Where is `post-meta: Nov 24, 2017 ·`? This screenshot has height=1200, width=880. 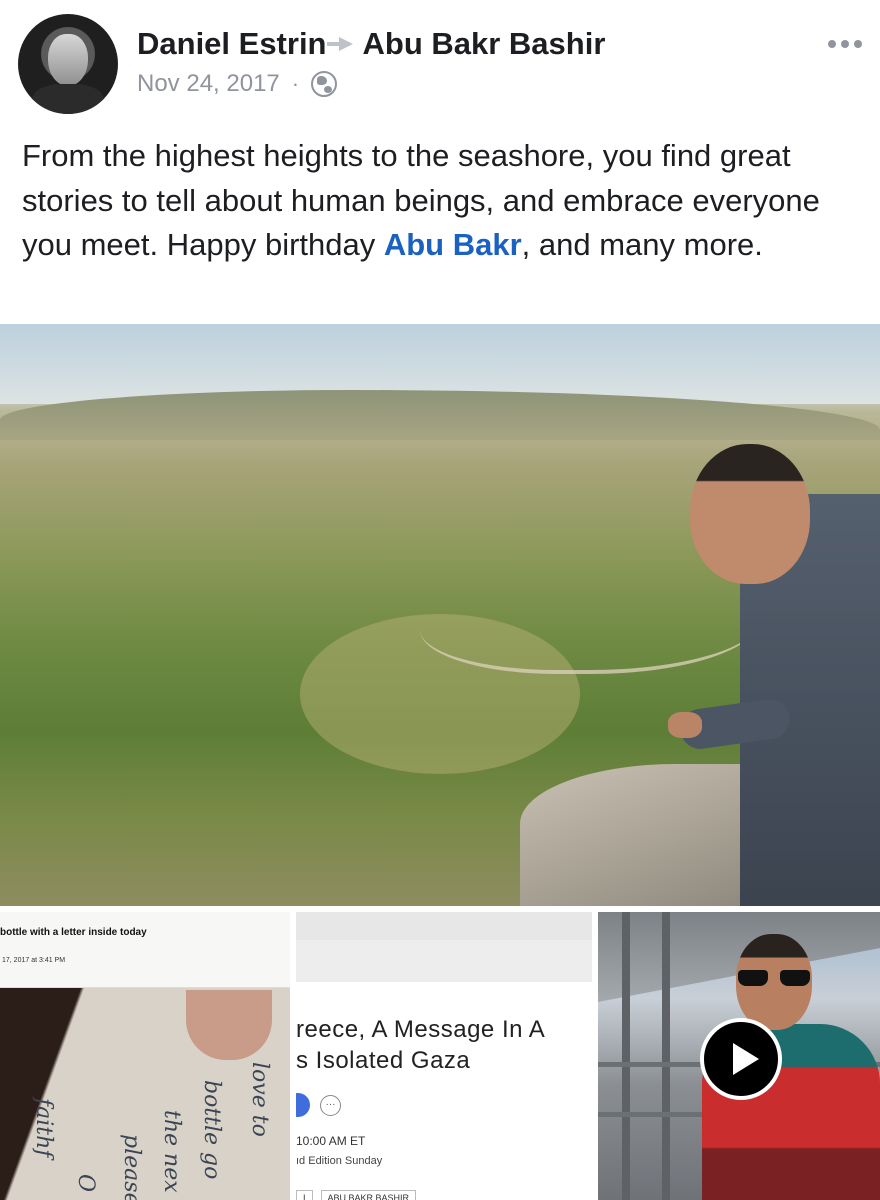 post-meta: Nov 24, 2017 · is located at coordinates (237, 84).